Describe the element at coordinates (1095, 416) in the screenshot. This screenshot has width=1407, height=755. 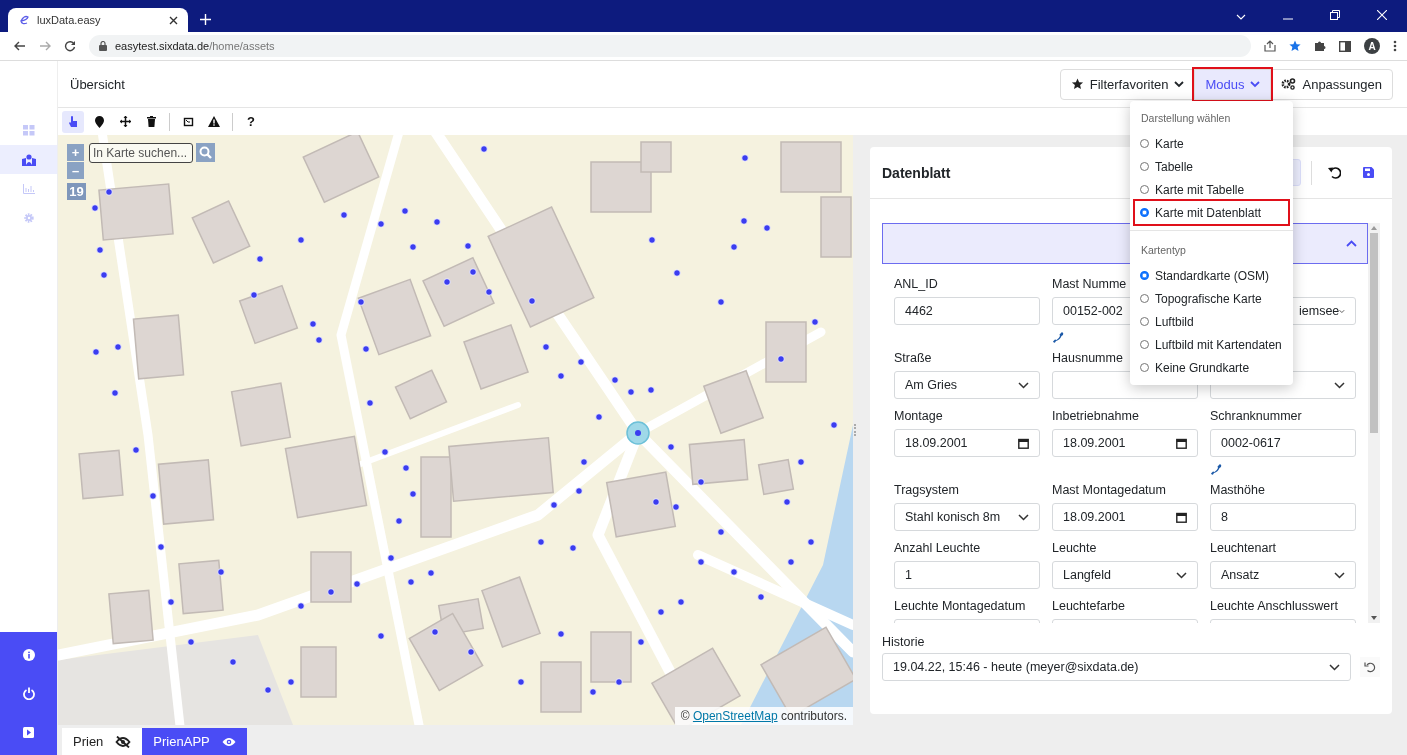
I see `field-label: Inbetriebnahme` at that location.